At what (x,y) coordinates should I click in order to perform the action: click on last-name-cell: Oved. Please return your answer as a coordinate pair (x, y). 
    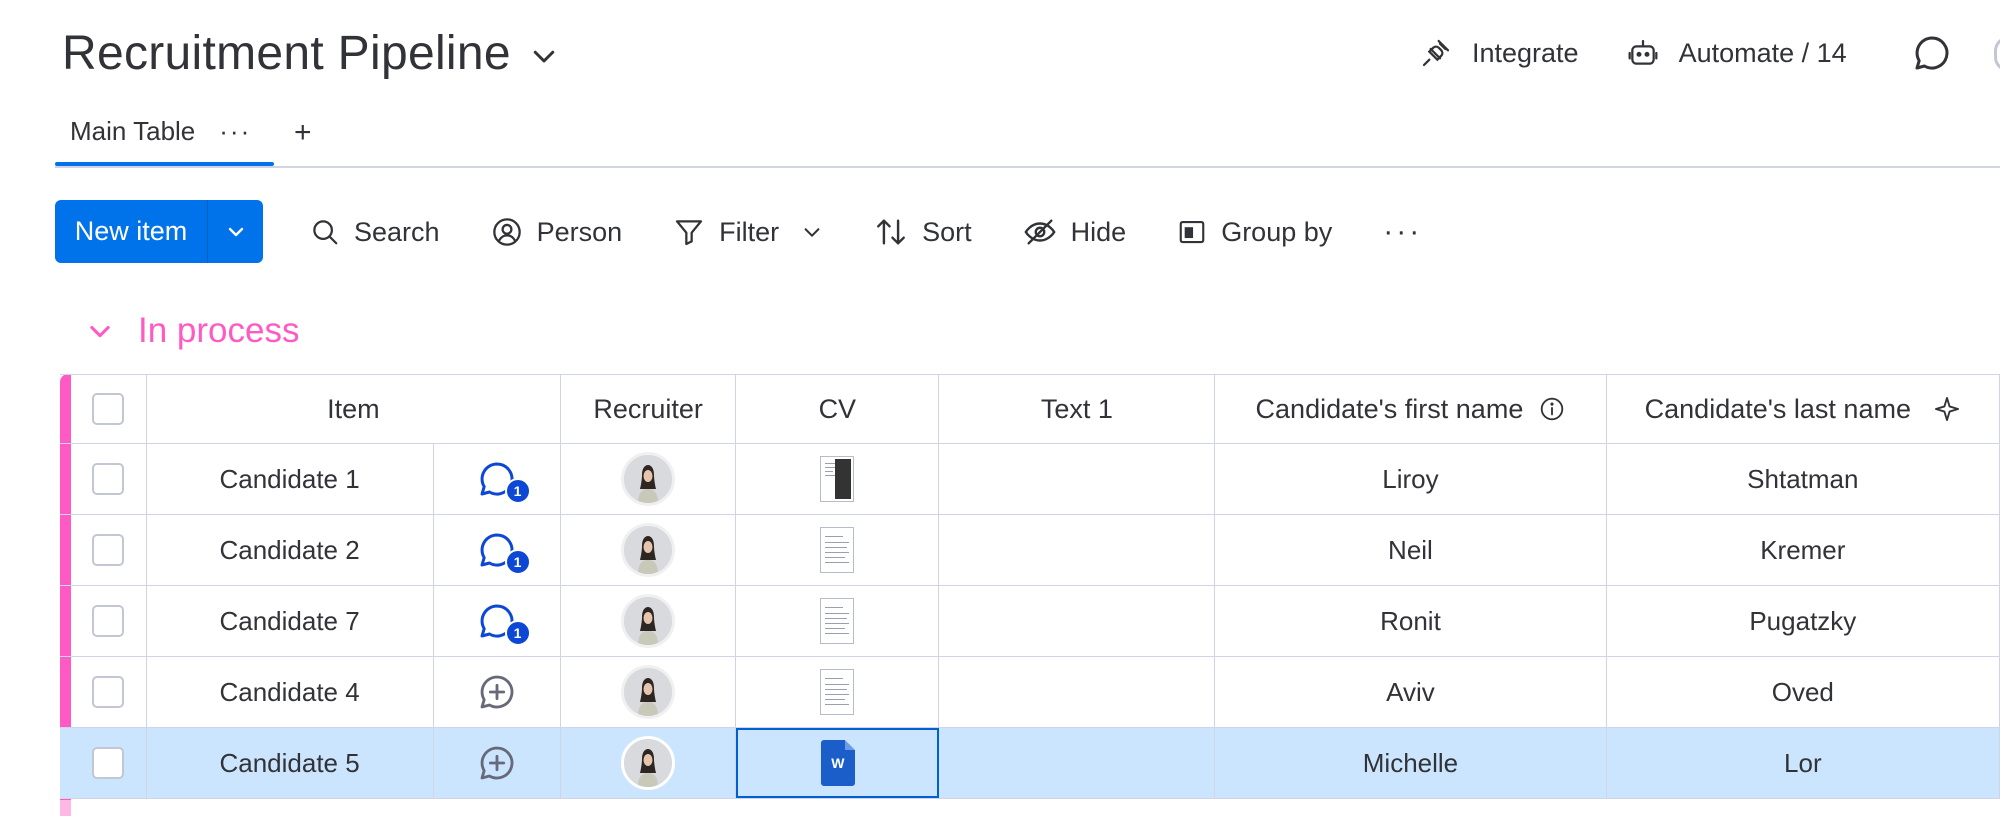
    Looking at the image, I should click on (1803, 692).